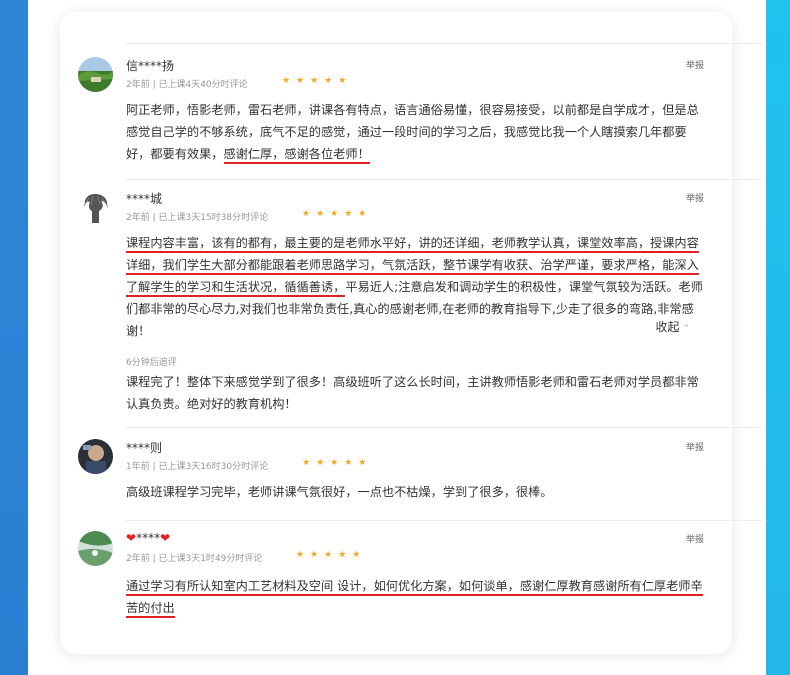 The height and width of the screenshot is (675, 790). Describe the element at coordinates (150, 66) in the screenshot. I see `username: 信****扬` at that location.